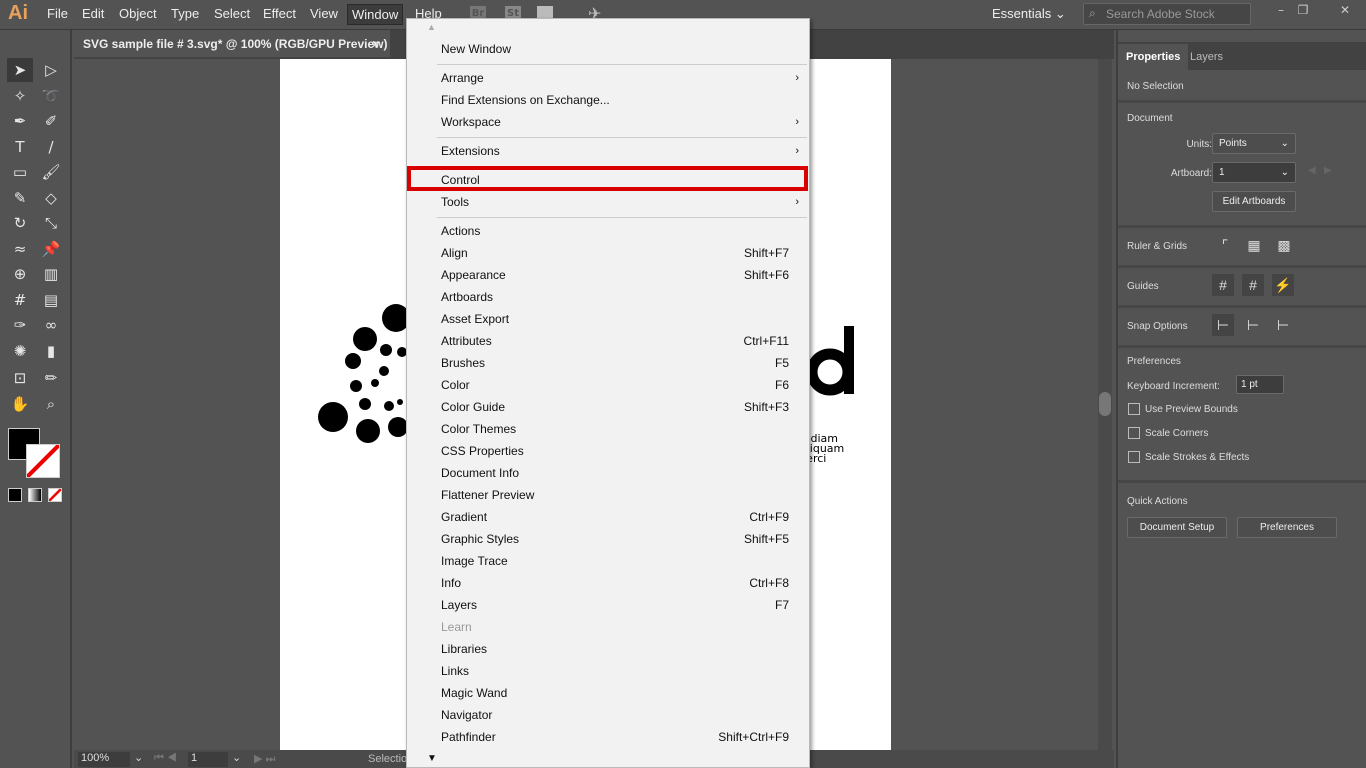 The image size is (1366, 768). Describe the element at coordinates (1029, 14) in the screenshot. I see `workspace-switcher: Essentials ⌄` at that location.